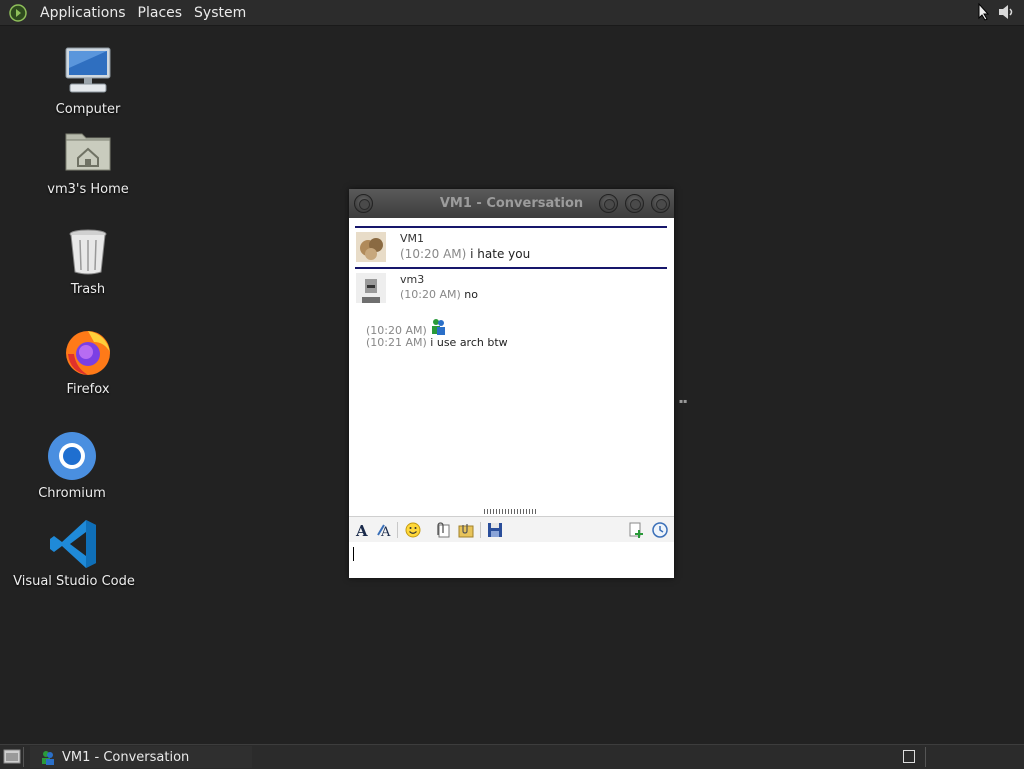 The image size is (1024, 769). What do you see at coordinates (984, 12) in the screenshot?
I see `mouse-pointer-icon` at bounding box center [984, 12].